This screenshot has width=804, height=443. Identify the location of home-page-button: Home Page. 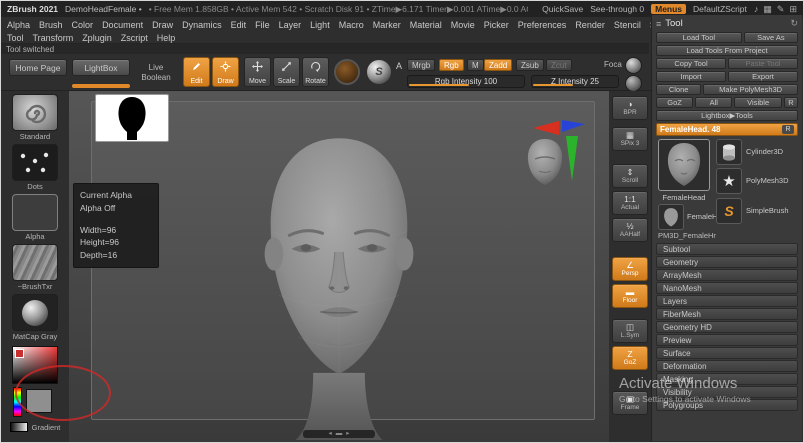
(38, 67).